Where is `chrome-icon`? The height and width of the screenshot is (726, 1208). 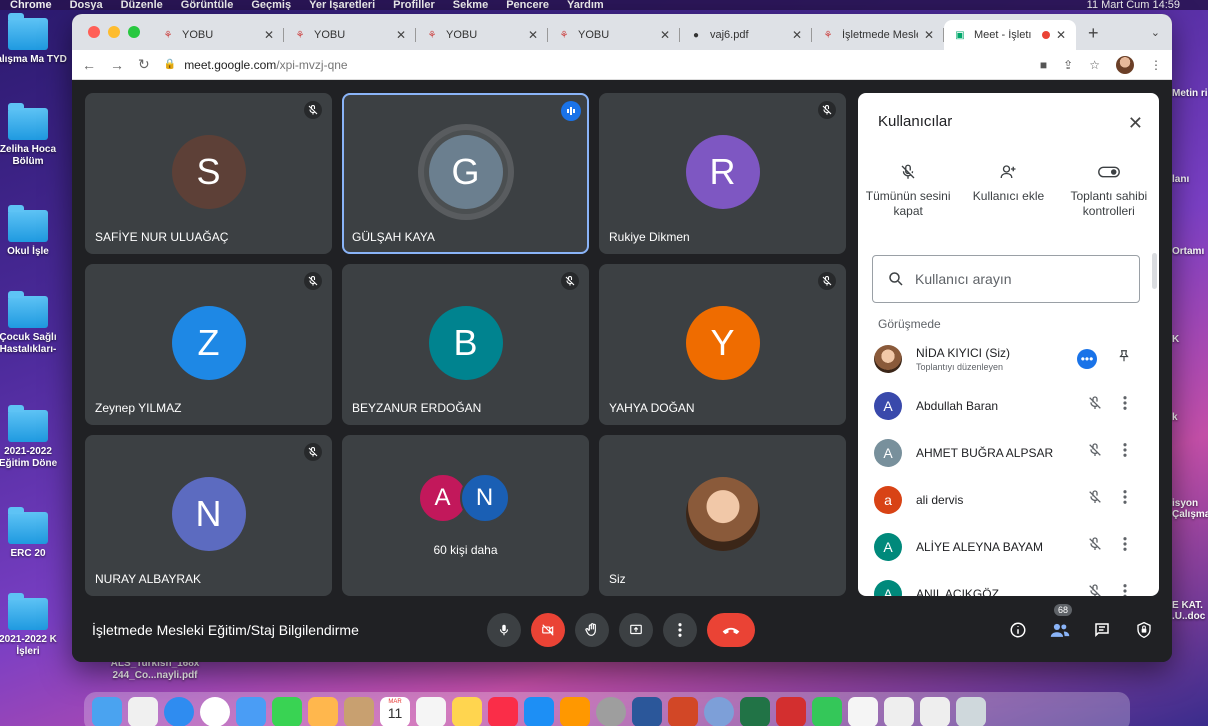
chrome-icon is located at coordinates (215, 711).